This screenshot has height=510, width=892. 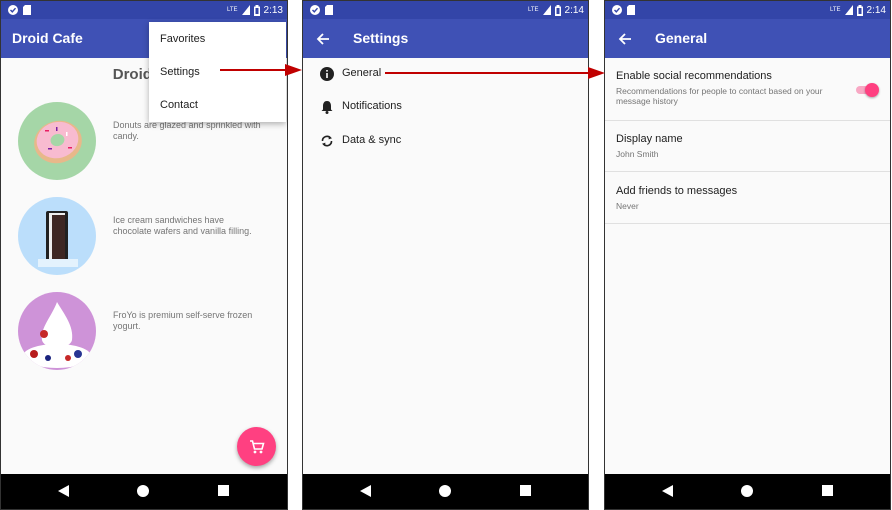 I want to click on menu-item-favorites: Favorites, so click(x=182, y=39).